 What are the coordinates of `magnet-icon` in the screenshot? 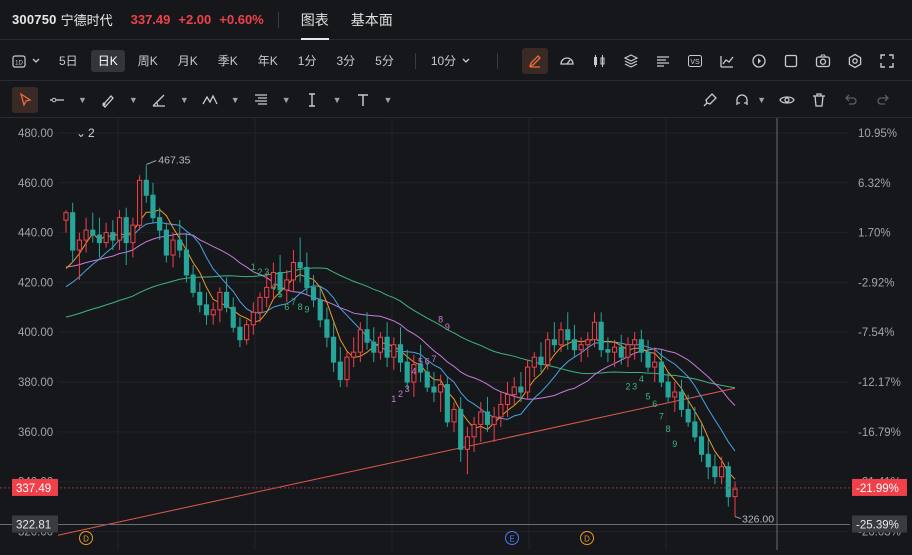 It's located at (742, 100).